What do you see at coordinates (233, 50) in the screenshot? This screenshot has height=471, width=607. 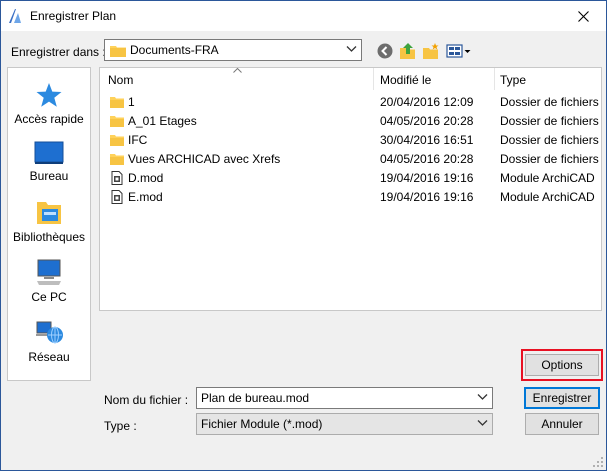 I see `save-in-combo: Documents-FRA` at bounding box center [233, 50].